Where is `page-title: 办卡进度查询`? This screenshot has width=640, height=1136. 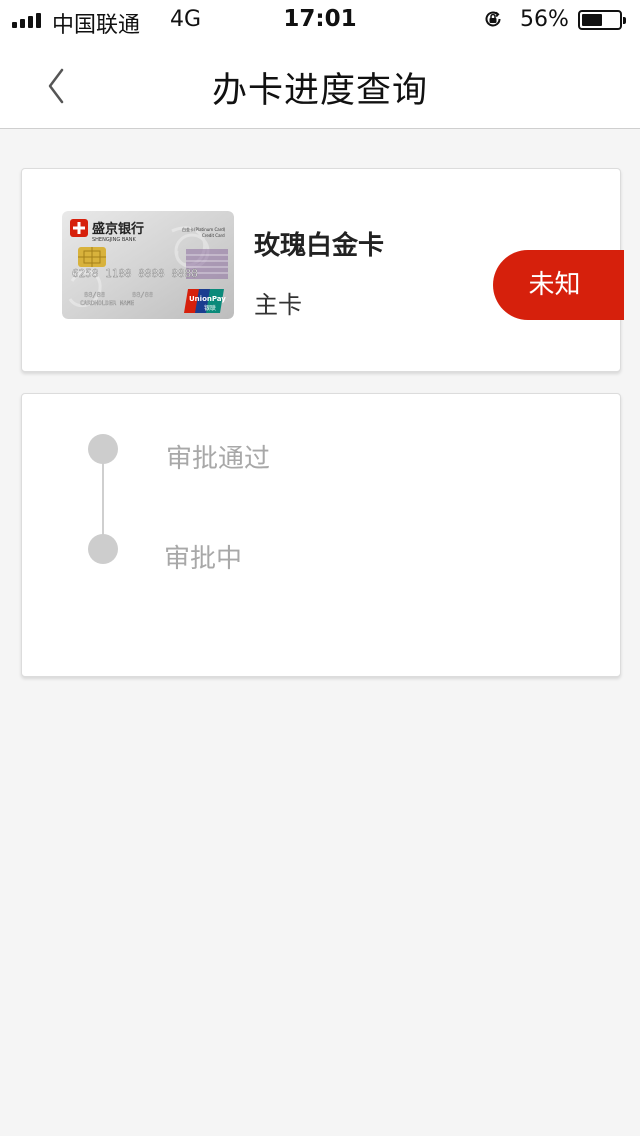
page-title: 办卡进度查询 is located at coordinates (319, 91).